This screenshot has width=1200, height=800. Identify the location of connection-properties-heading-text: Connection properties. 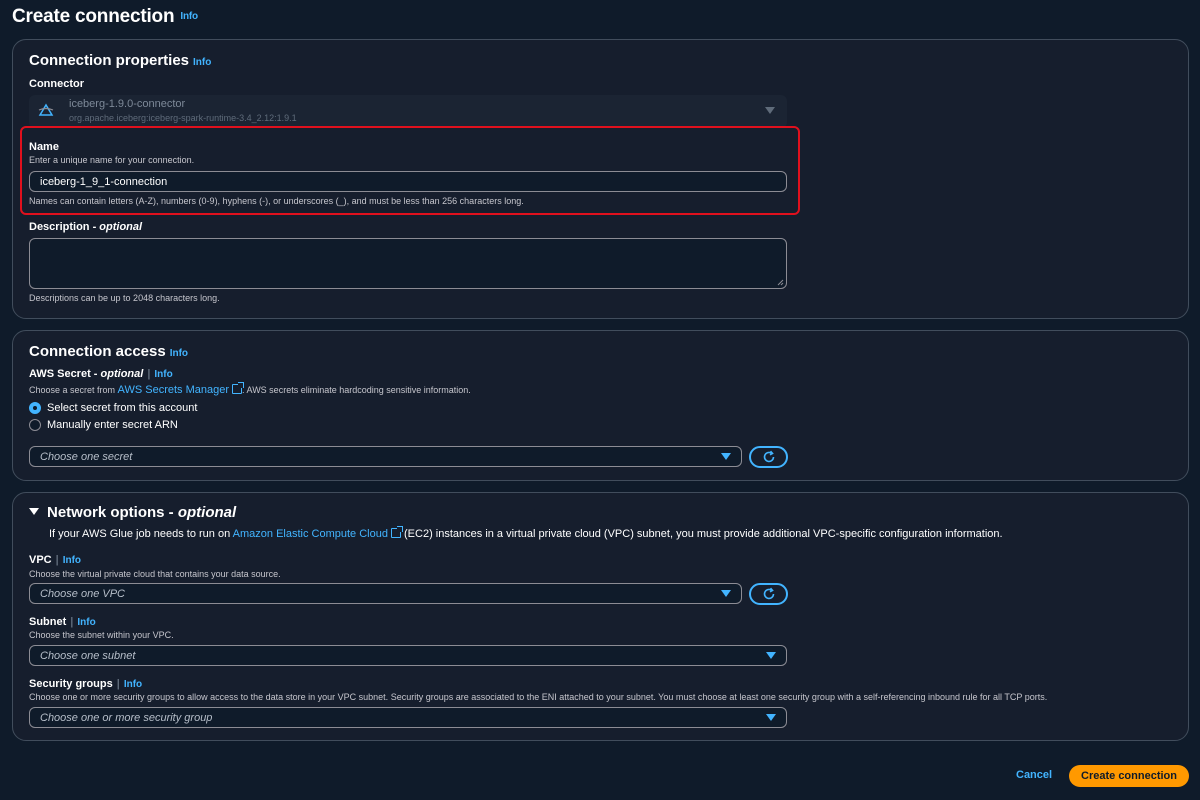
(109, 60).